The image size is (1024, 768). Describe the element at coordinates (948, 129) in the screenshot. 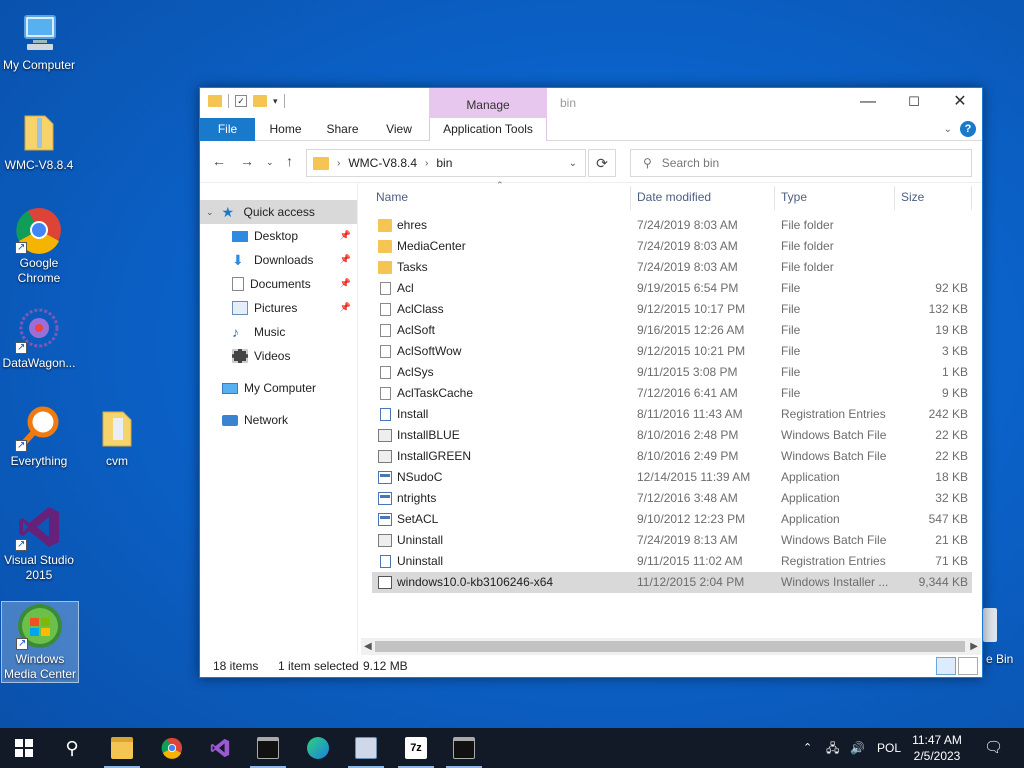

I see `expand-ribbon-icon: ⌄` at that location.